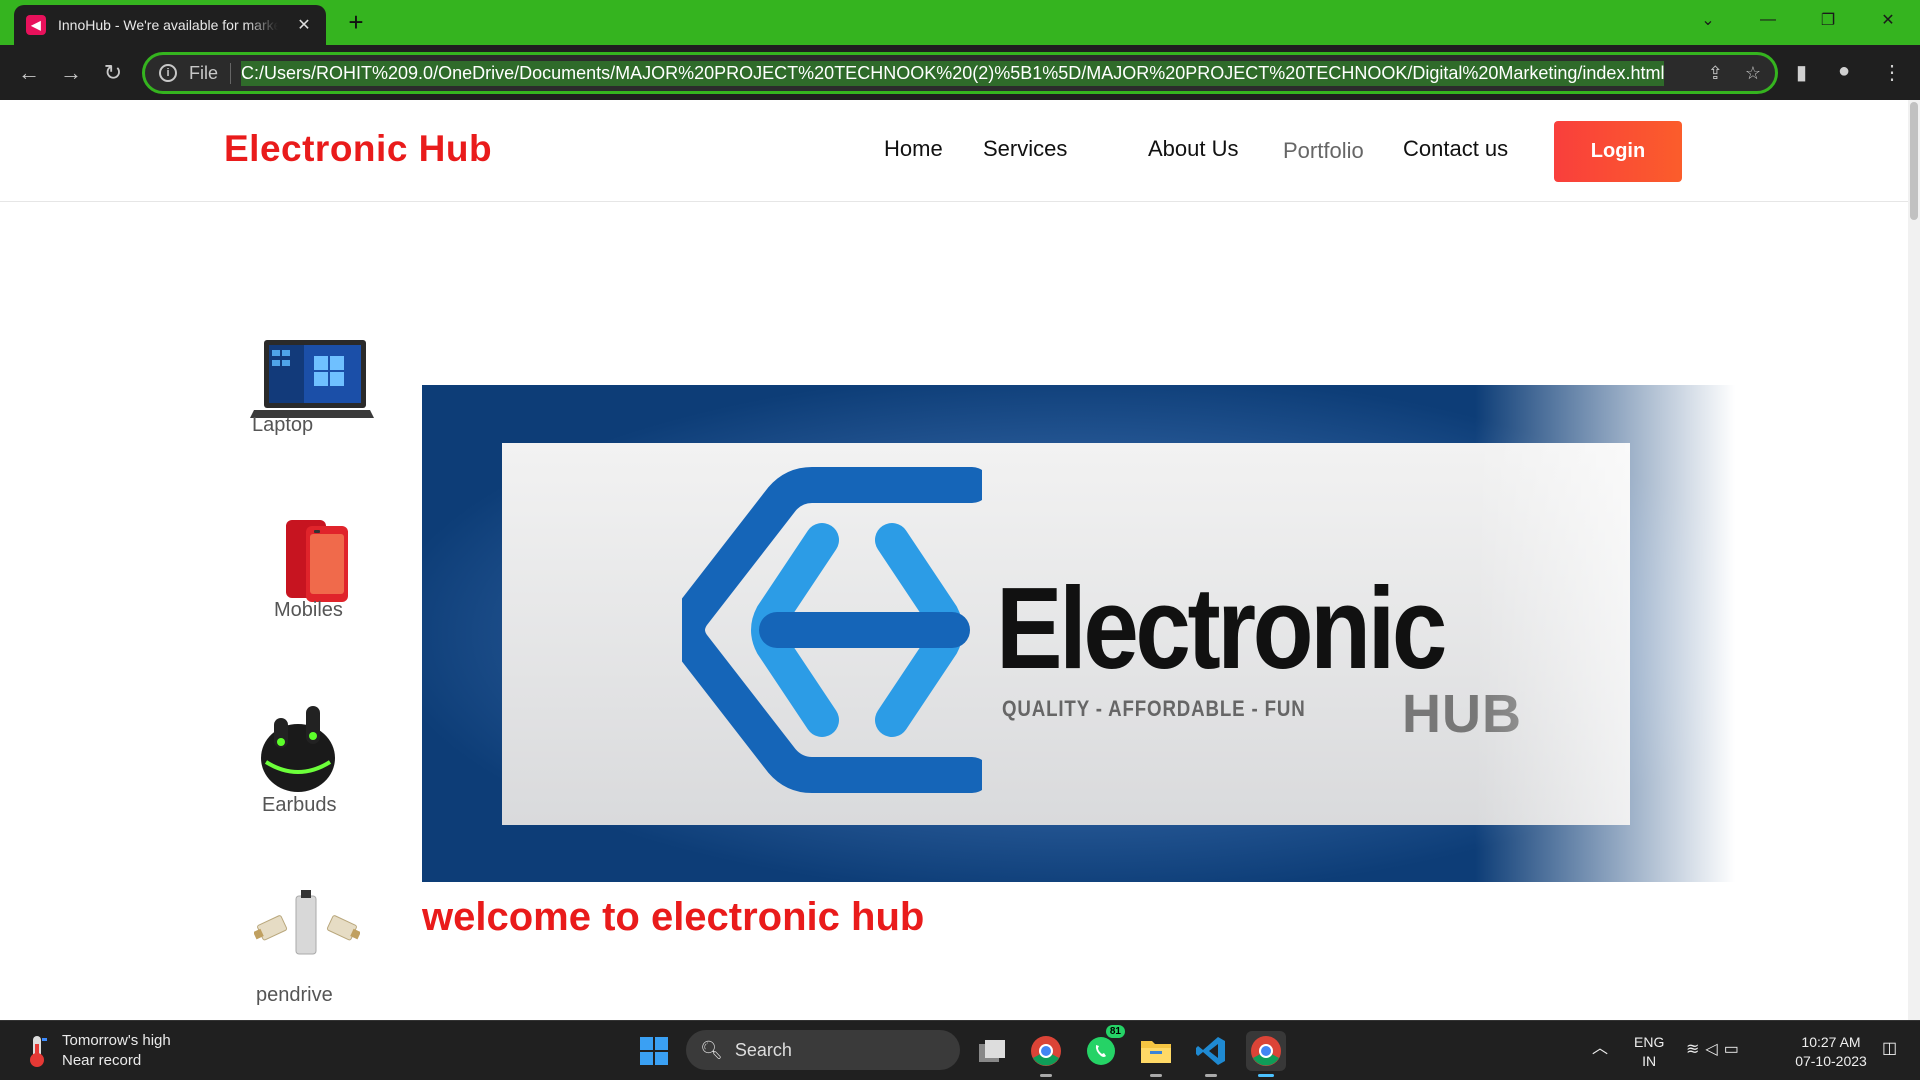  Describe the element at coordinates (1266, 1075) in the screenshot. I see `app-active-indicator` at that location.